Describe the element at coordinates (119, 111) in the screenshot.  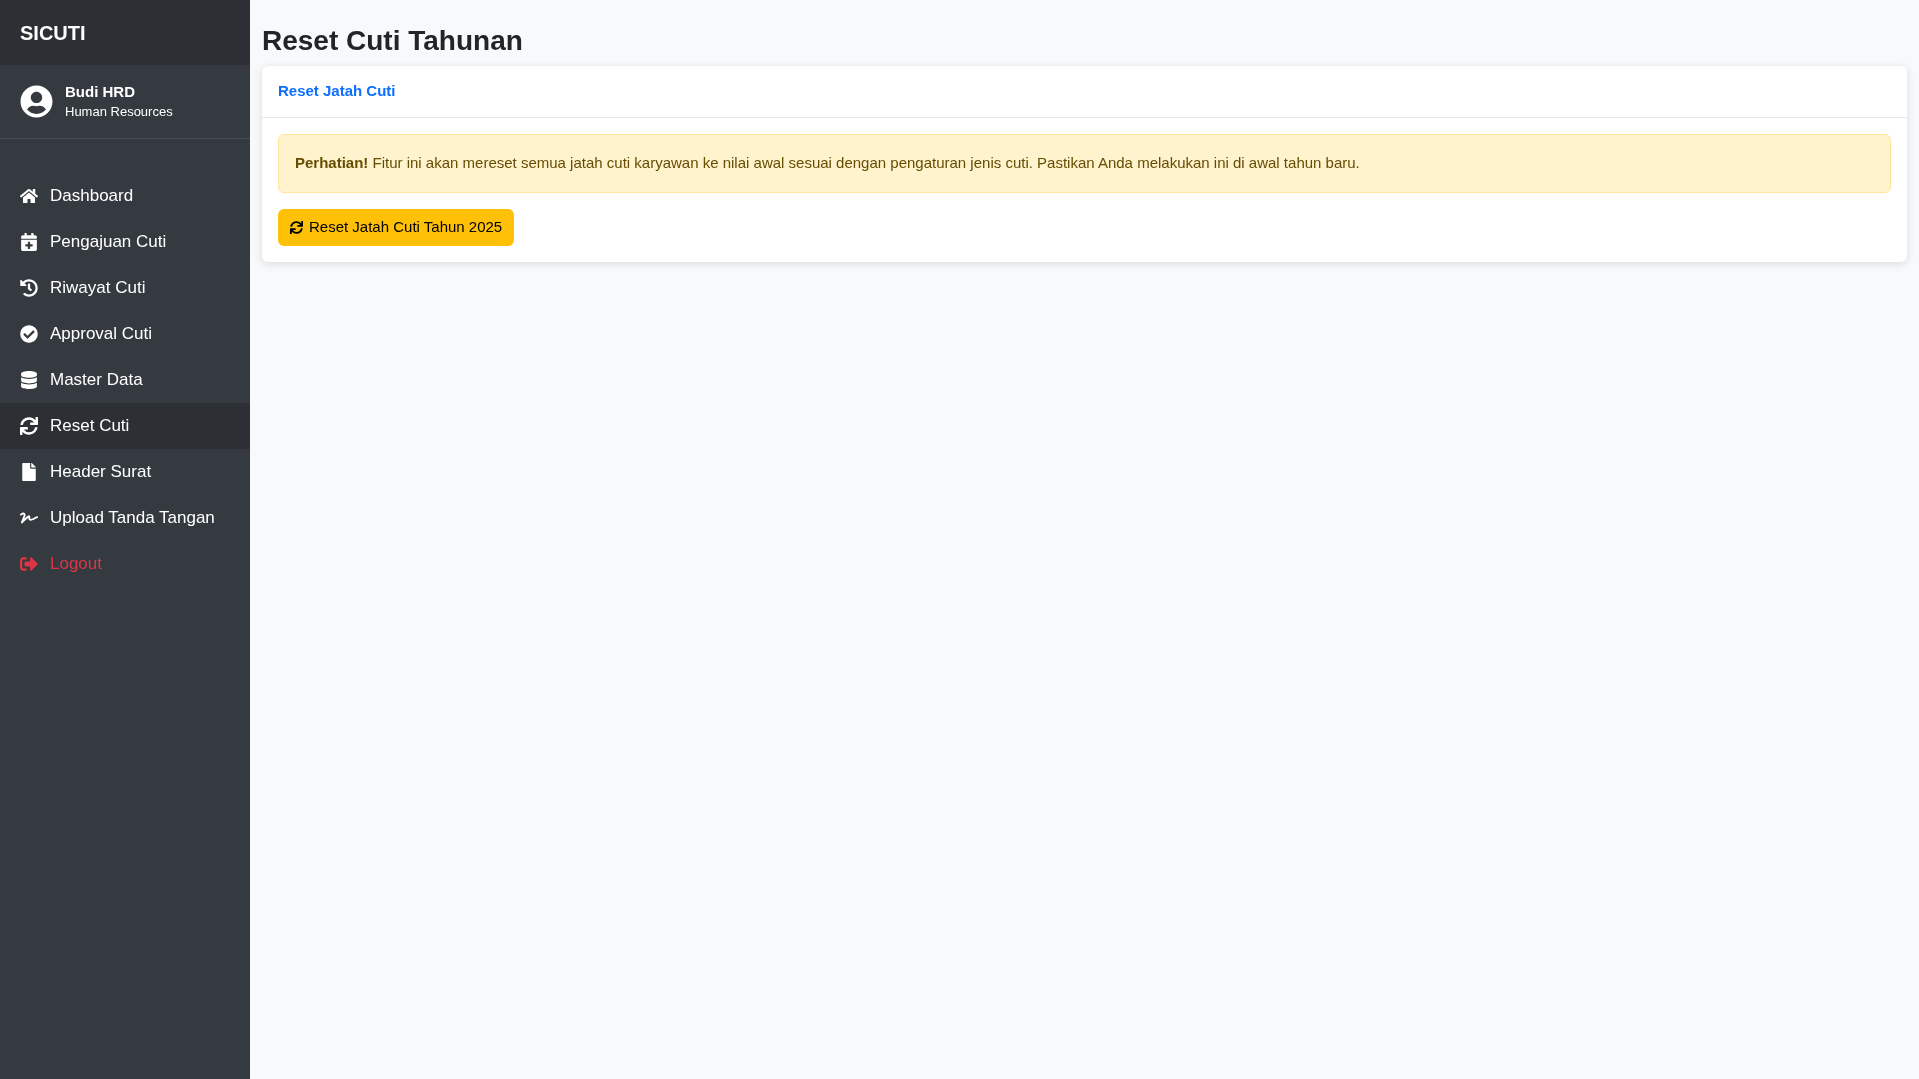
I see `user-role: Human Resources` at that location.